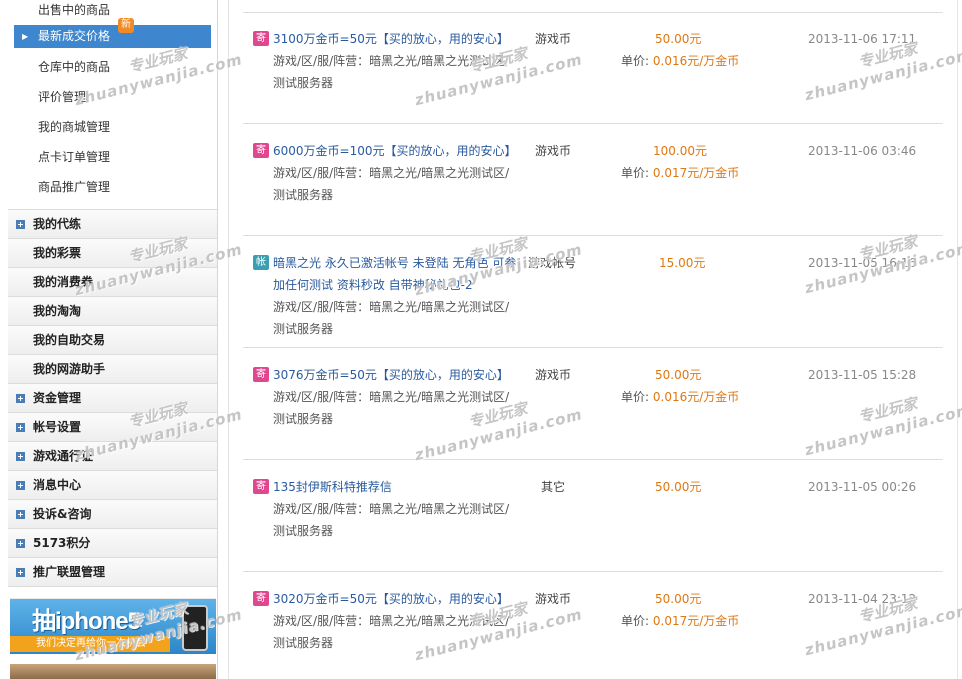  What do you see at coordinates (112, 368) in the screenshot?
I see `sidebar-section-game-assistant: 我的网游助手` at bounding box center [112, 368].